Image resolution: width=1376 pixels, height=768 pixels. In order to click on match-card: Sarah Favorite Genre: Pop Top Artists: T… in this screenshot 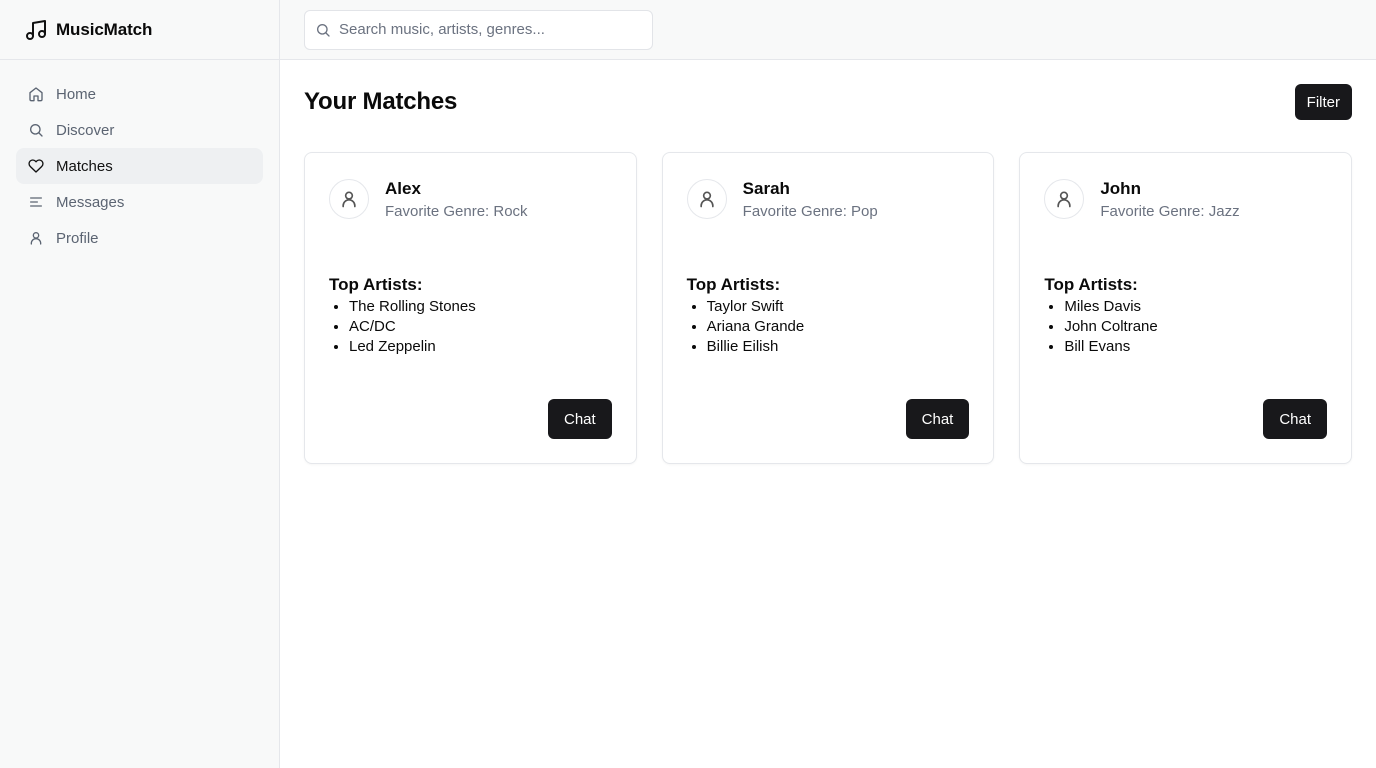, I will do `click(828, 308)`.